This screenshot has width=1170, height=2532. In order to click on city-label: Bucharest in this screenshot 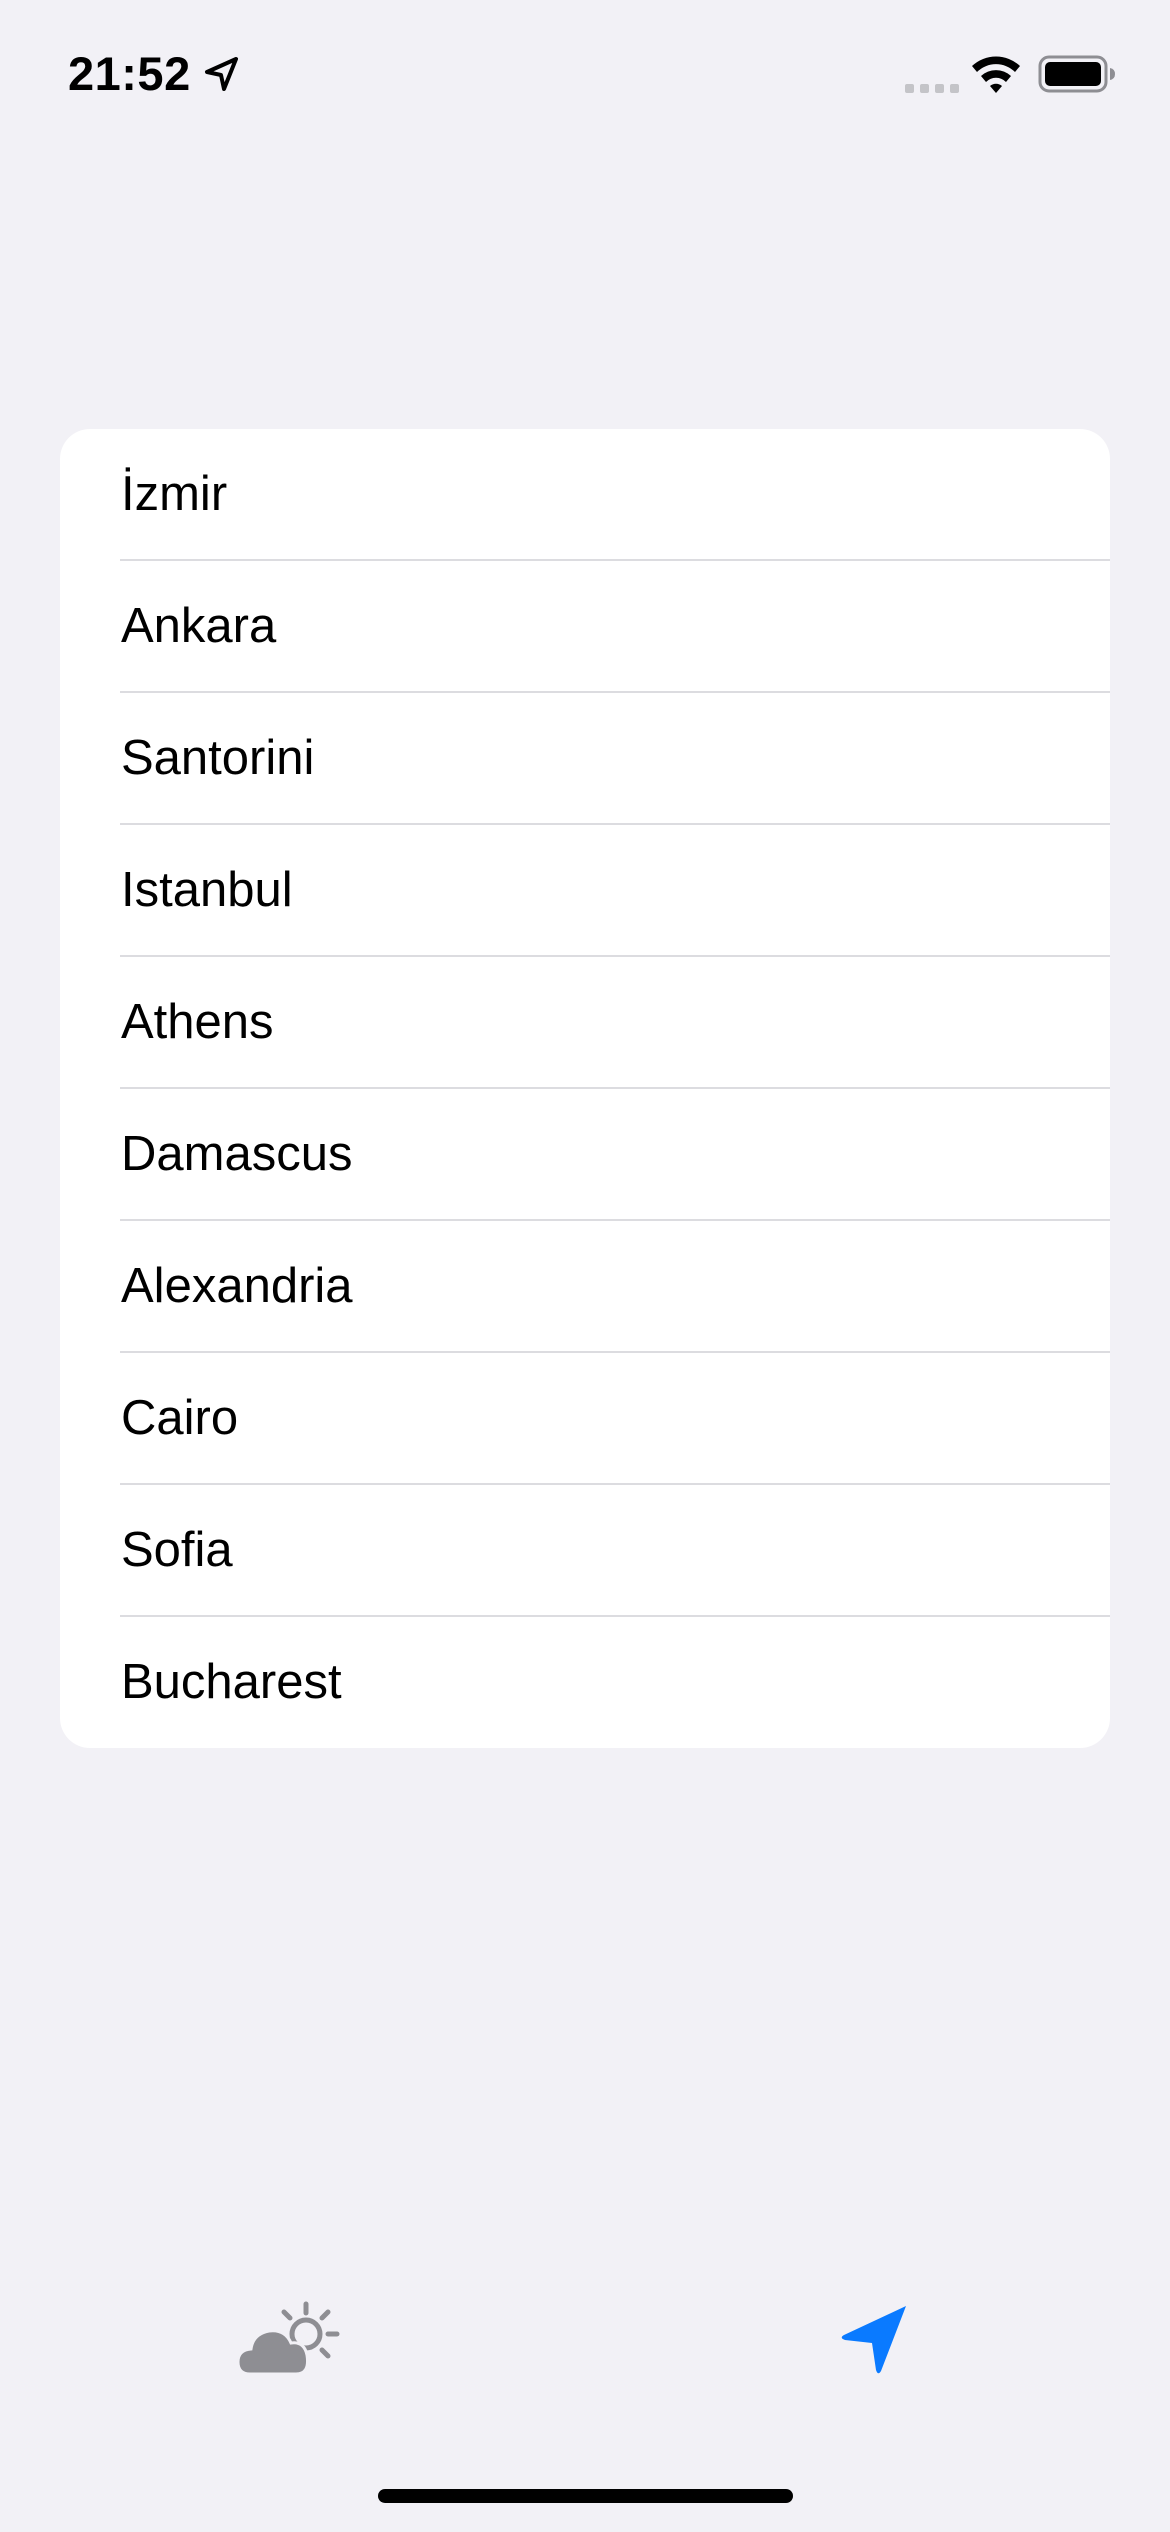, I will do `click(231, 1682)`.